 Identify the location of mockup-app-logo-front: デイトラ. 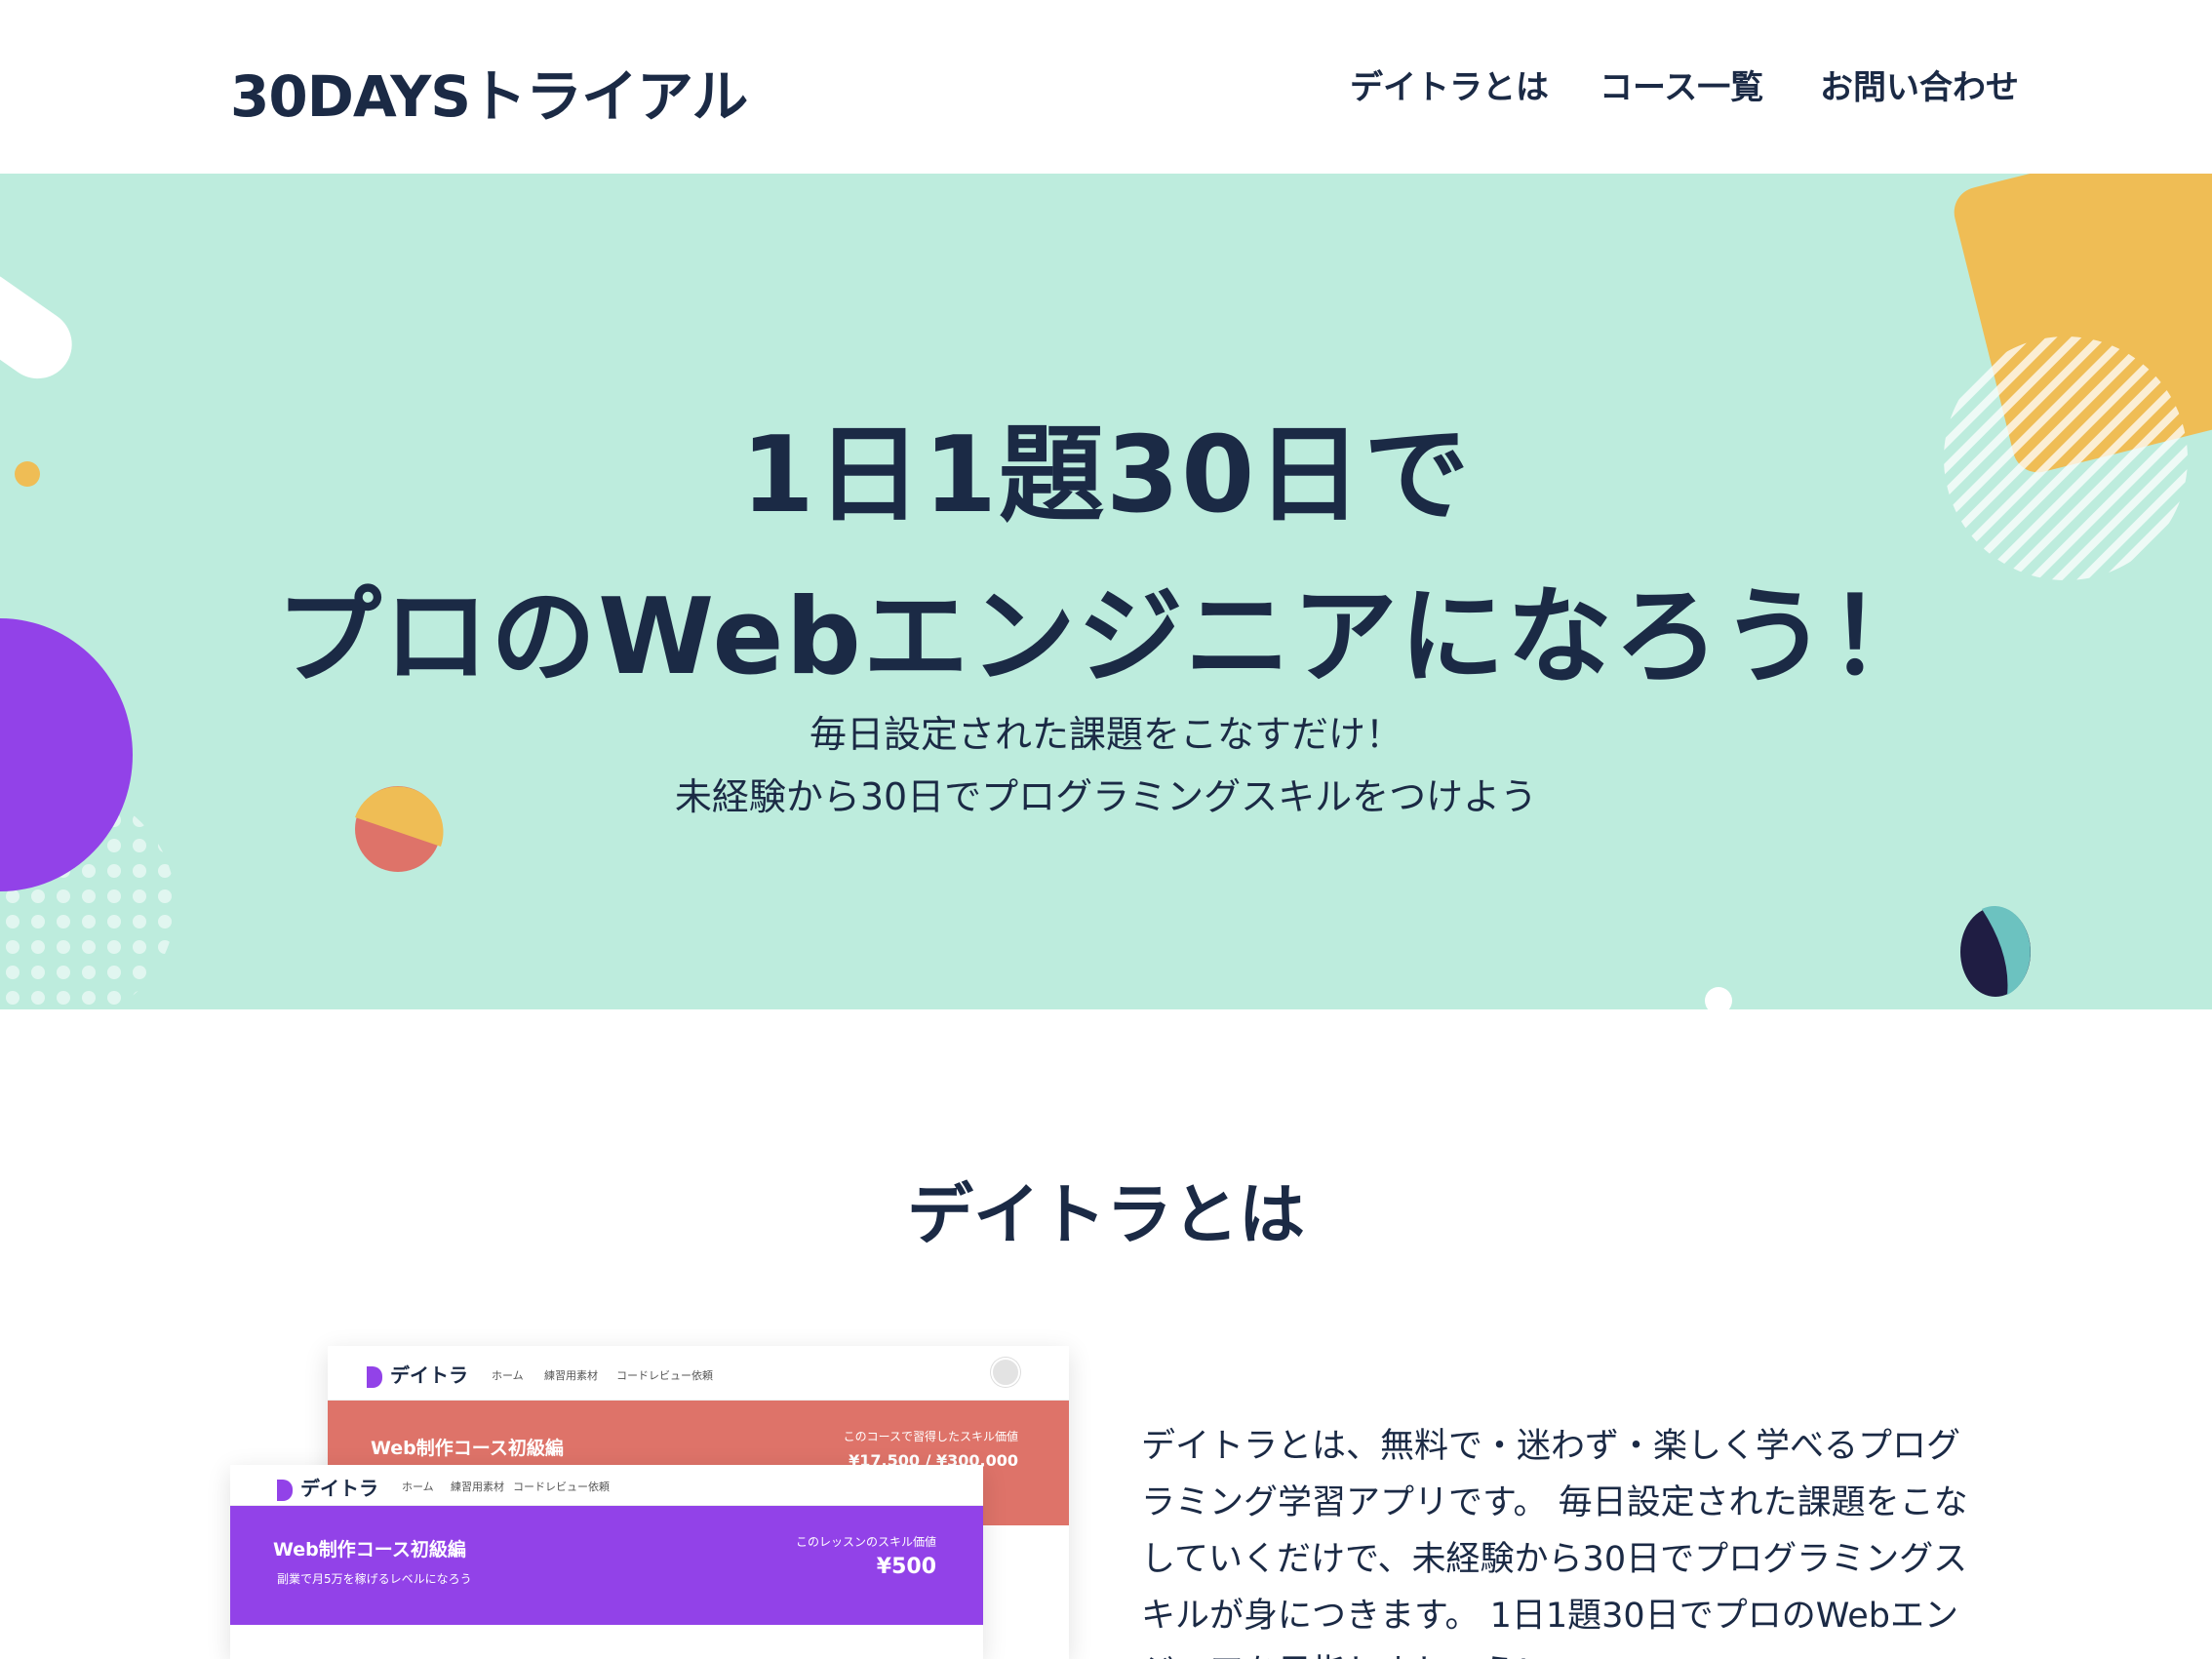
(327, 1487).